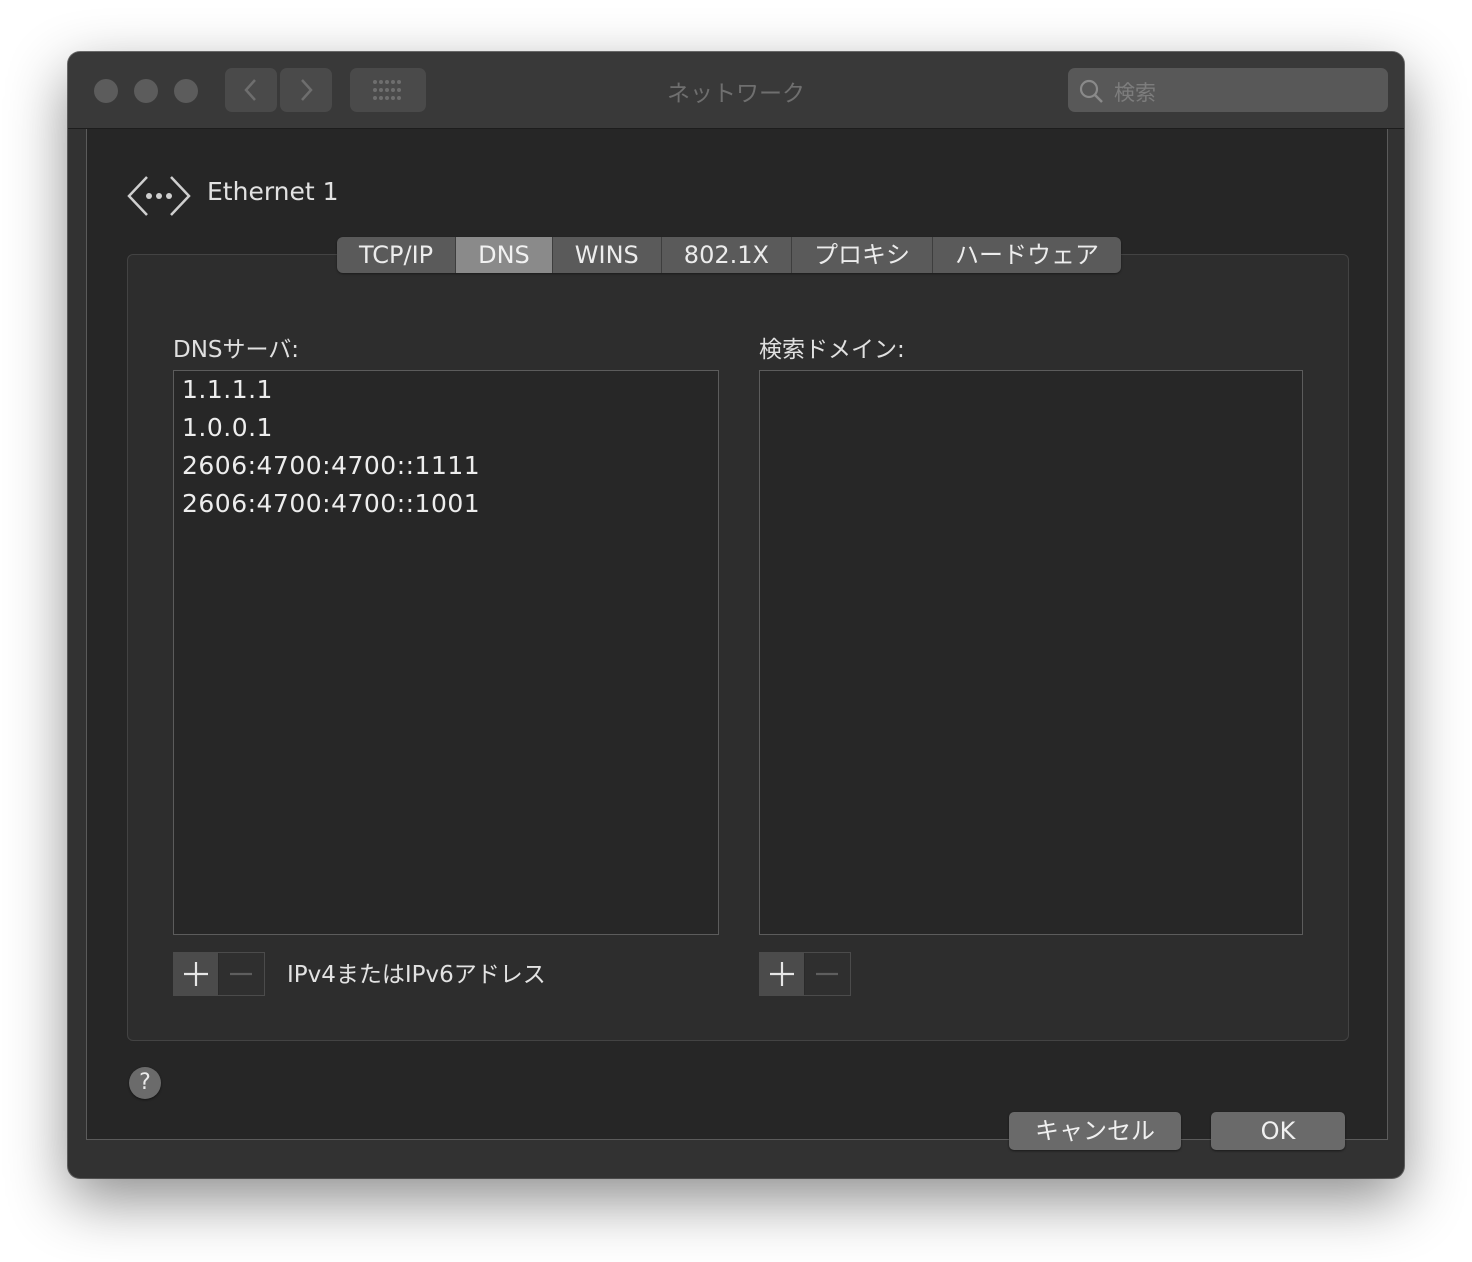  I want to click on list-item: 1.1.1.1, so click(446, 390).